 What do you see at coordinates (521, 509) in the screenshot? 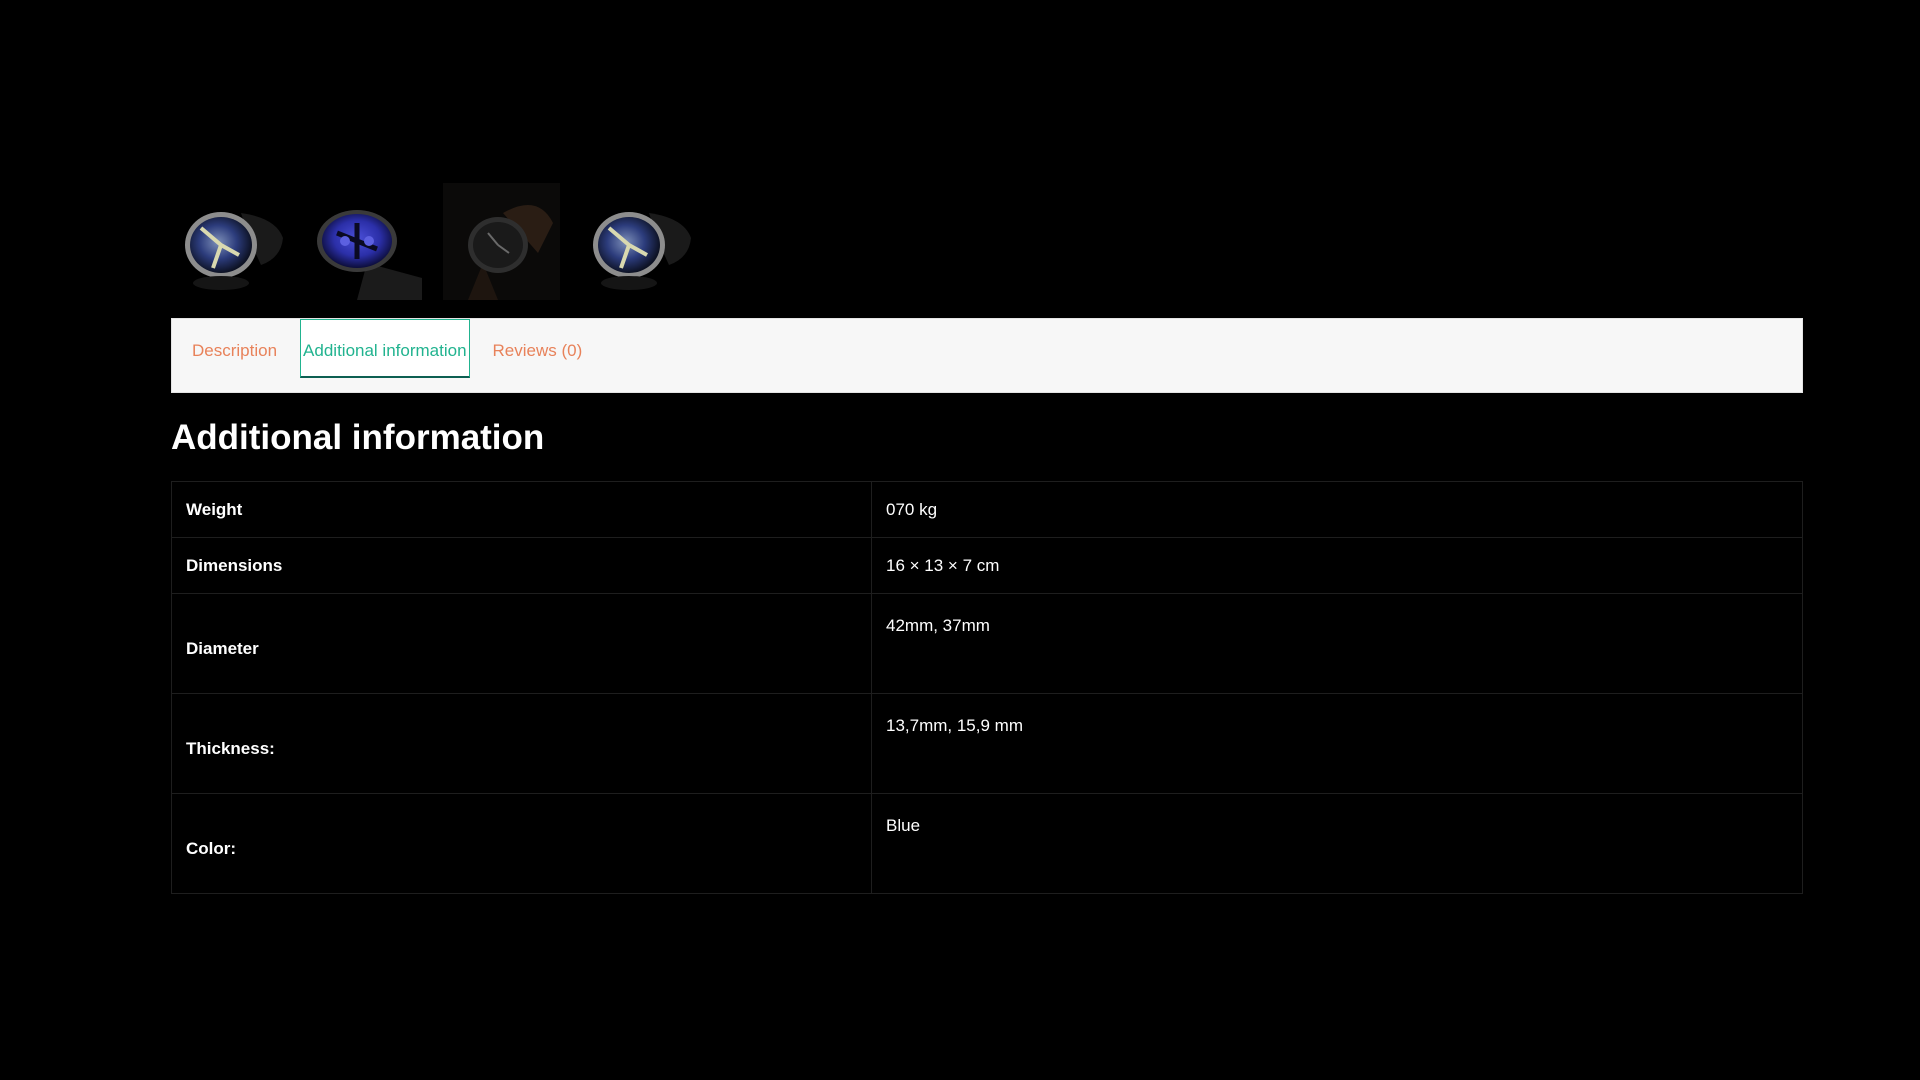
I see `attribute-label: Weight` at bounding box center [521, 509].